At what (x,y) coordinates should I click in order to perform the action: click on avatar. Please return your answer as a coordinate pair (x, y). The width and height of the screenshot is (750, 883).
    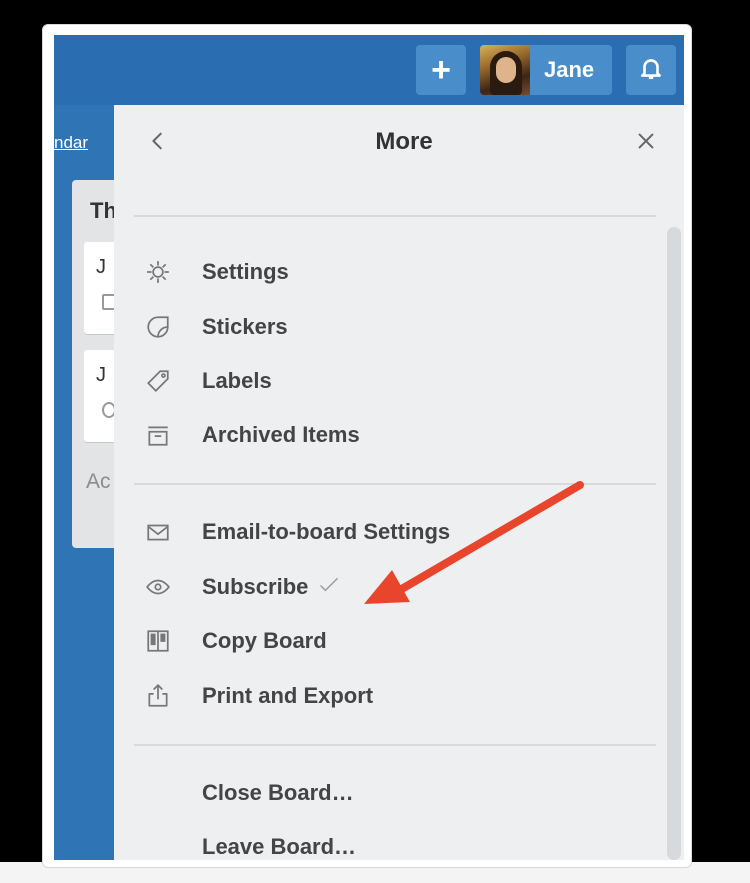
    Looking at the image, I should click on (505, 70).